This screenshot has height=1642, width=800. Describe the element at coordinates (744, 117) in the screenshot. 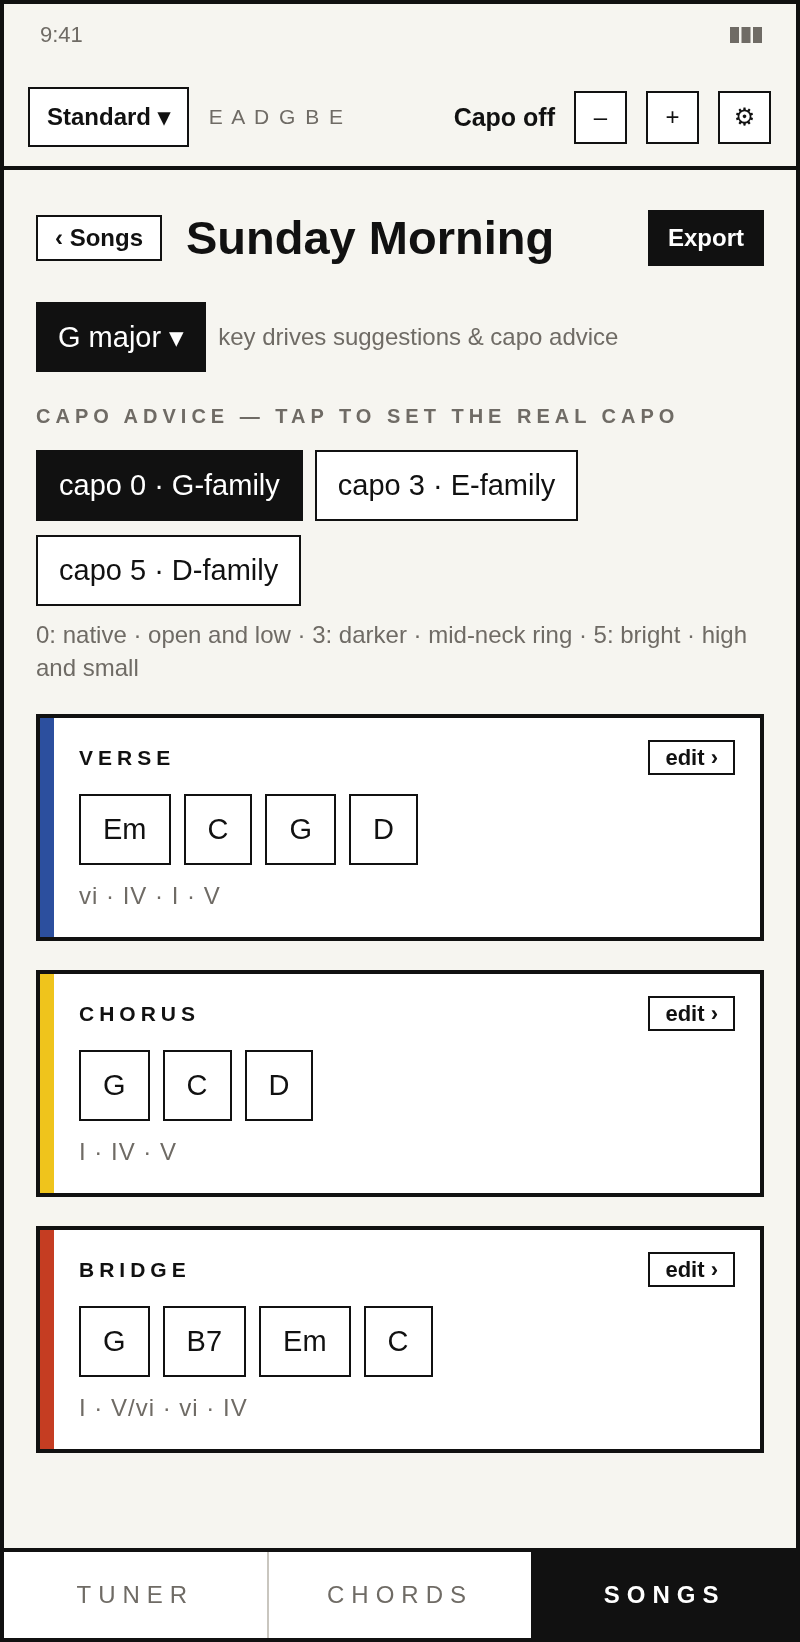

I see `settings-button: ⚙` at that location.